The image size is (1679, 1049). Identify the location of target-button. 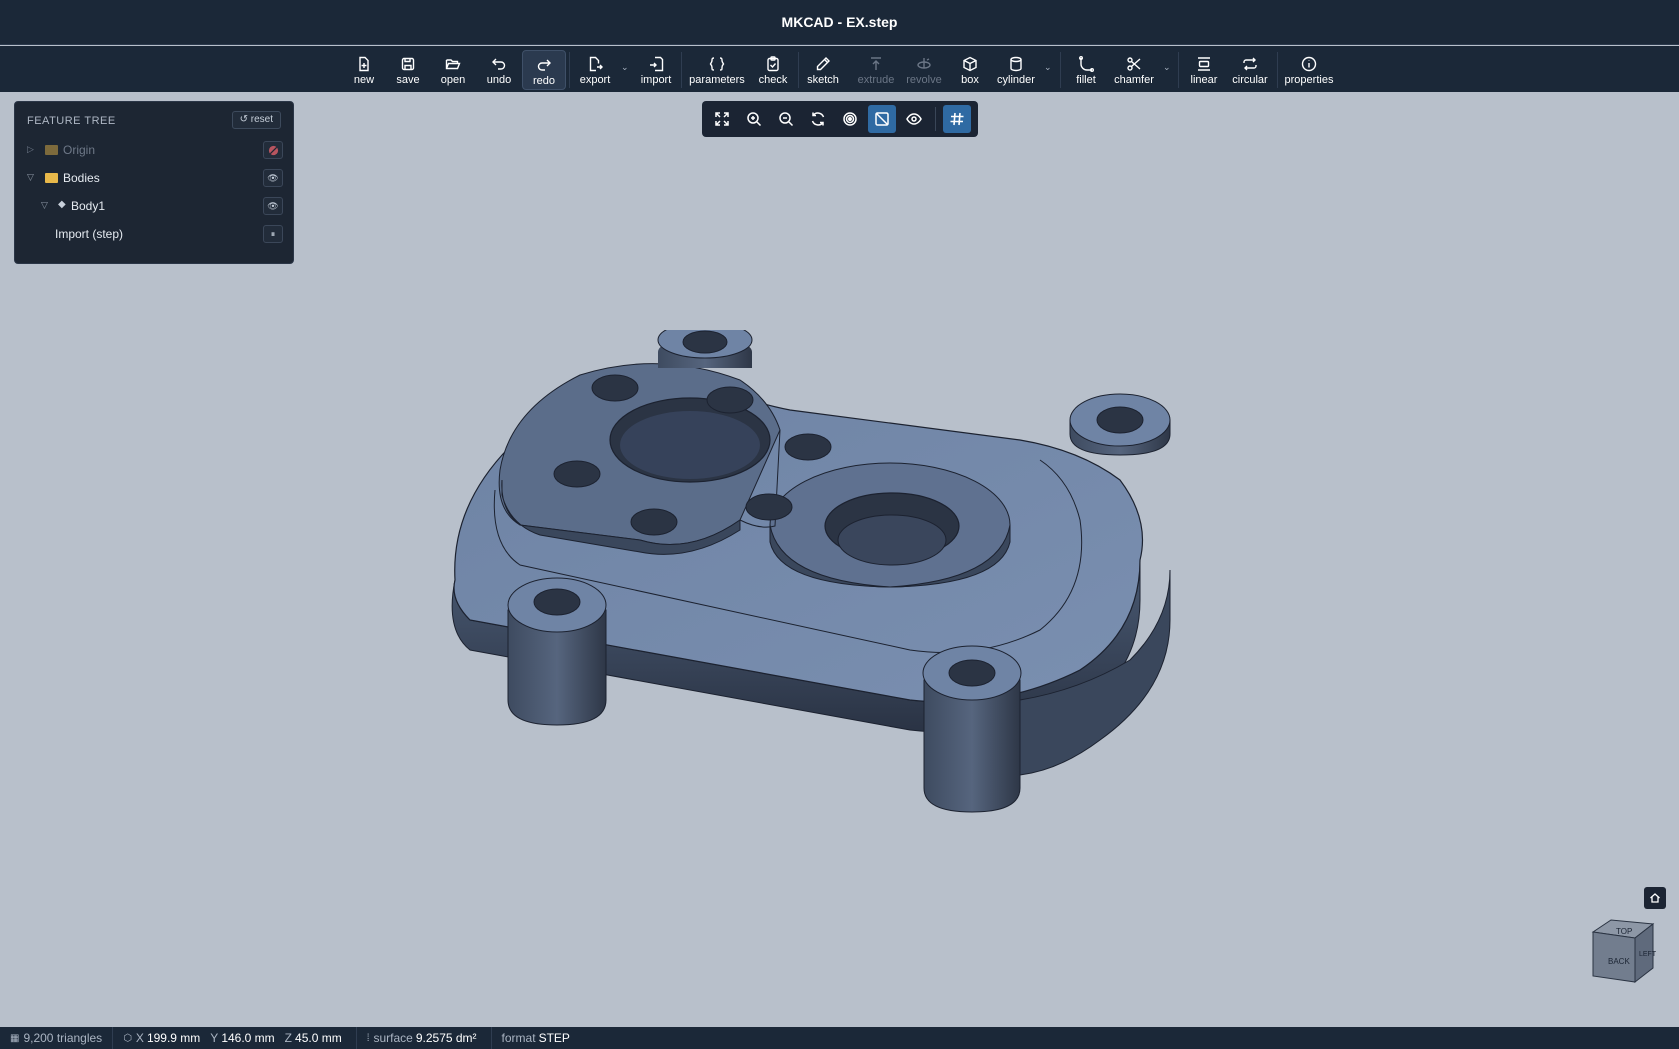
(850, 119).